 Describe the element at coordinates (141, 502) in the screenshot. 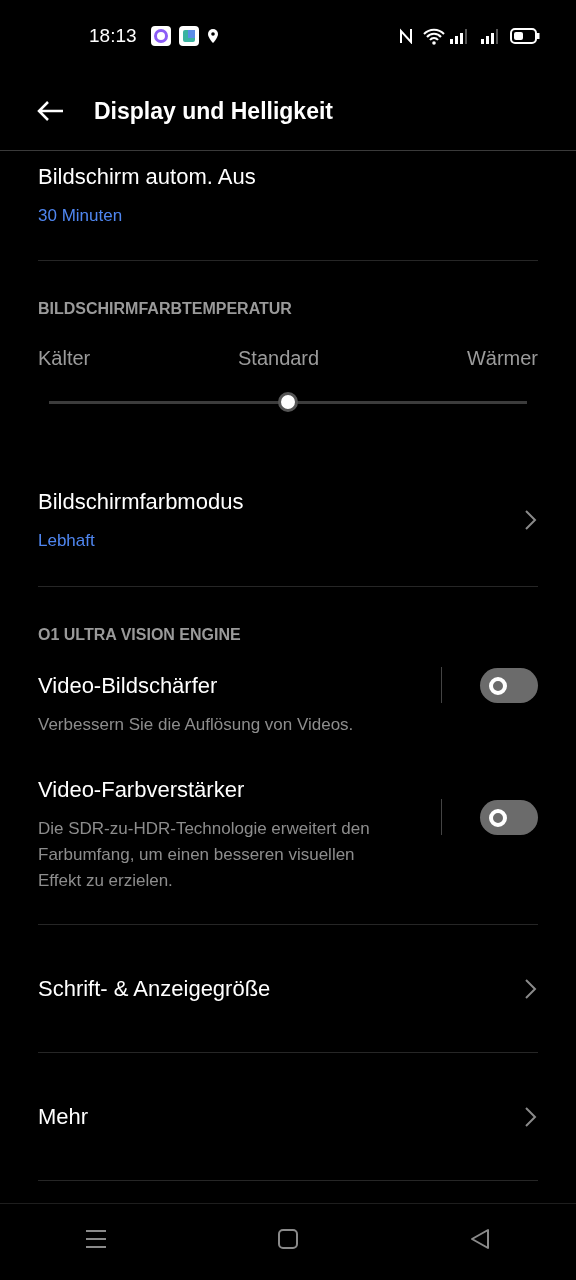

I see `item-title: Bildschirmfarbmodus` at that location.